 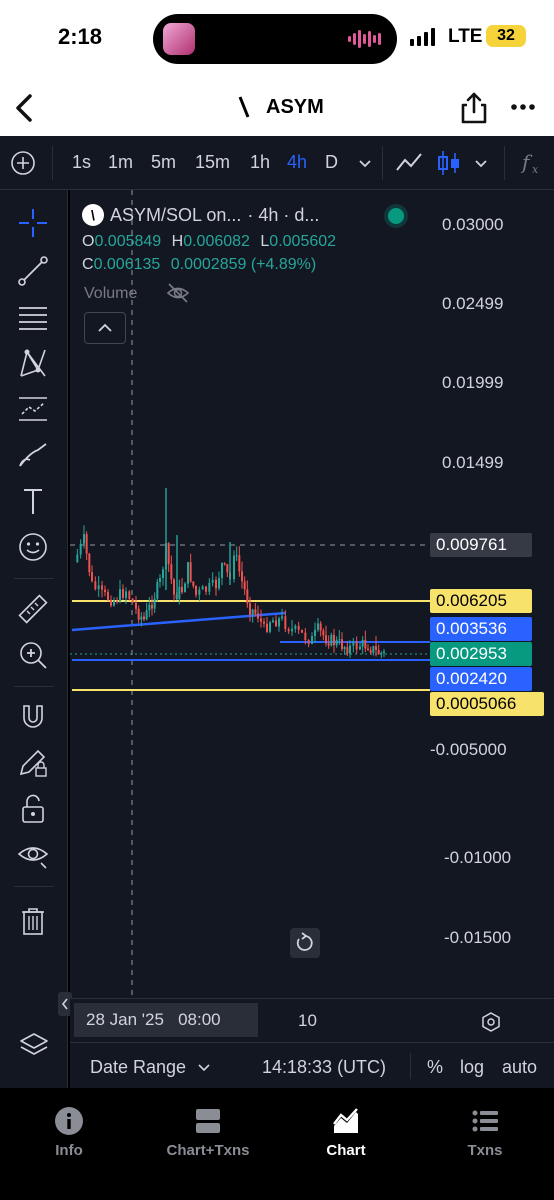 What do you see at coordinates (26, 108) in the screenshot?
I see `back-icon` at bounding box center [26, 108].